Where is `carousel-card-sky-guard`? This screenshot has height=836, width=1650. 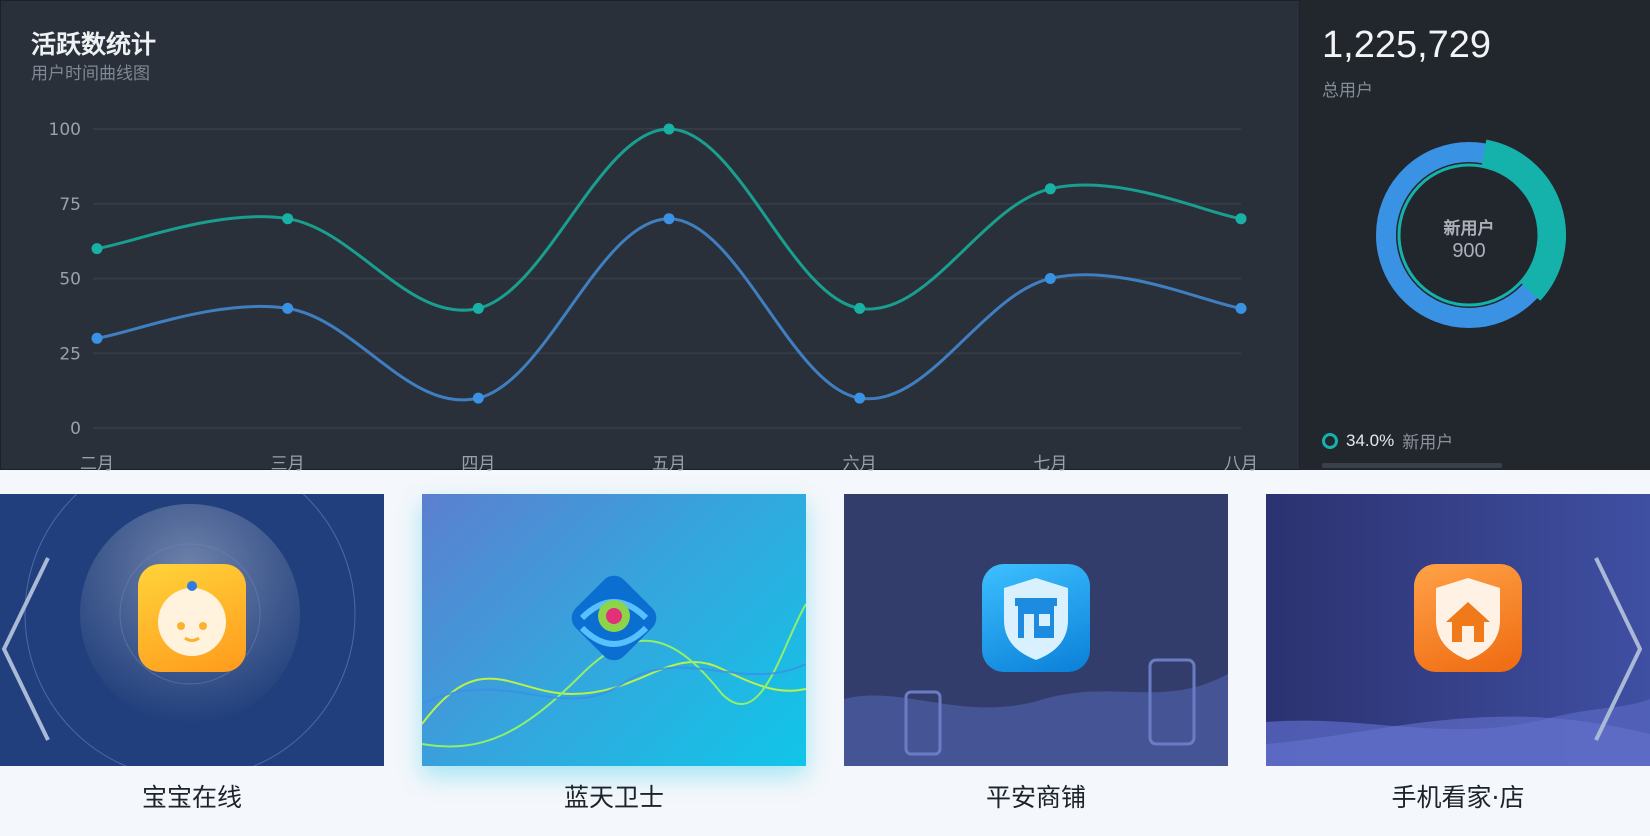
carousel-card-sky-guard is located at coordinates (614, 630).